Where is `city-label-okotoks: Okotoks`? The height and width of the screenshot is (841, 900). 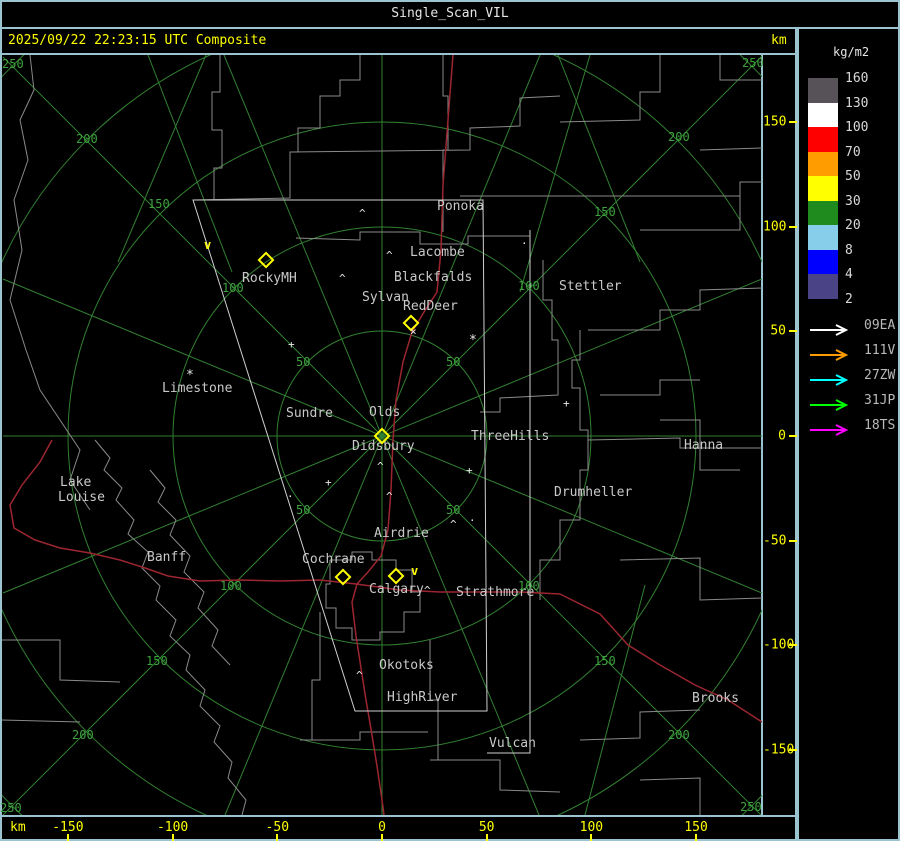 city-label-okotoks: Okotoks is located at coordinates (406, 665).